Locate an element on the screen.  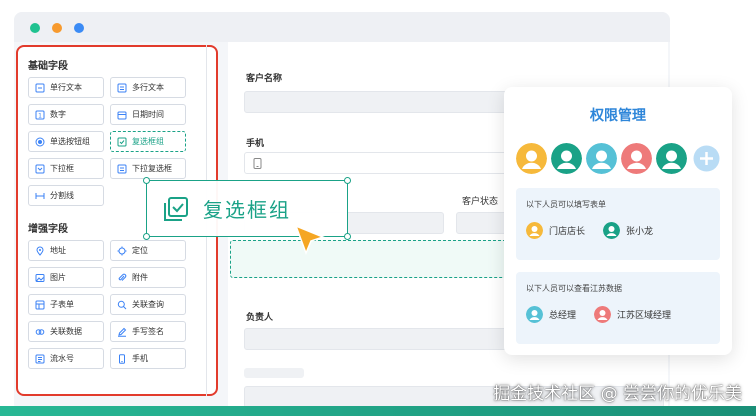
view-permission-box: 以下人员可以查看江苏数据 总经理 江苏区域经理 is located at coordinates (618, 308).